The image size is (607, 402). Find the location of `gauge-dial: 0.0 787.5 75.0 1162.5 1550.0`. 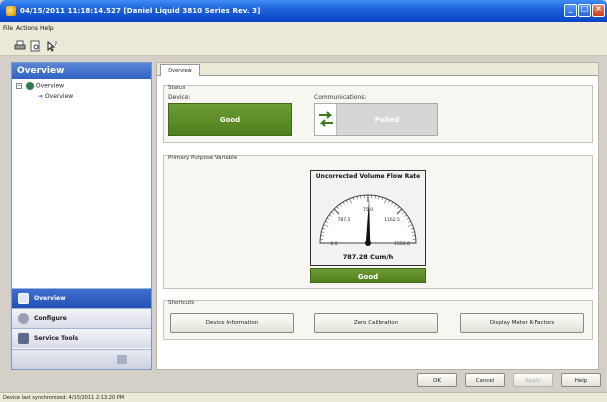

gauge-dial: 0.0 787.5 75.0 1162.5 1550.0 is located at coordinates (368, 220).